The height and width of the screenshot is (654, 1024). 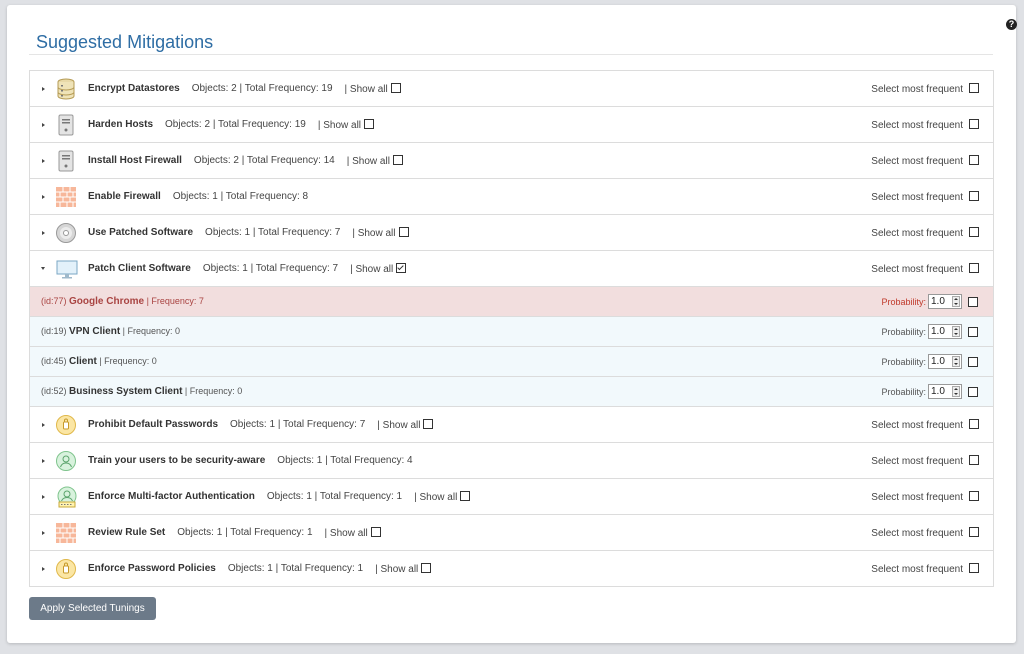 What do you see at coordinates (135, 160) in the screenshot?
I see `mitigation-name: Install Host Firewall` at bounding box center [135, 160].